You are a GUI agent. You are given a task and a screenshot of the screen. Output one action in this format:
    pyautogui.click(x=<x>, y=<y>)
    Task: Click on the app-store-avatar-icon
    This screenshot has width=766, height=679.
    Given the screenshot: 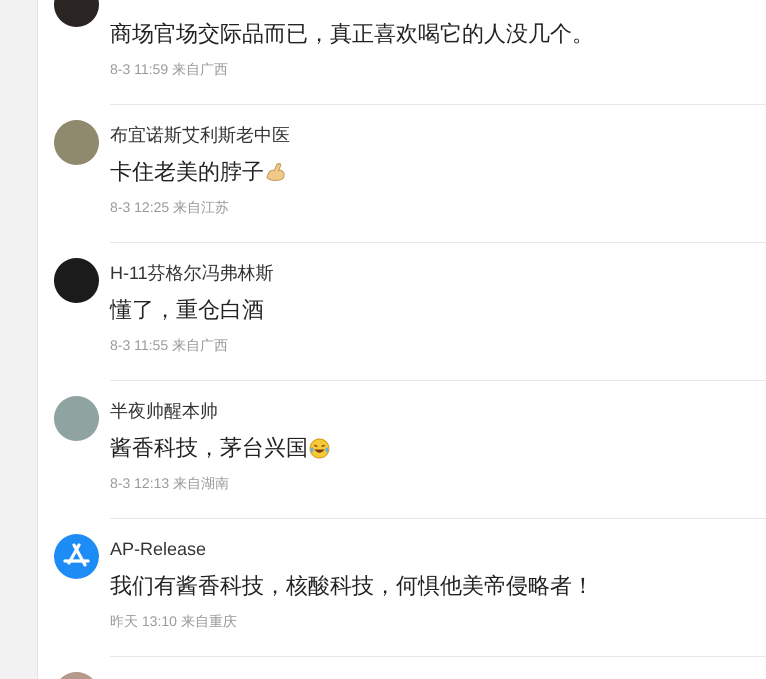 What is the action you would take?
    pyautogui.click(x=76, y=556)
    